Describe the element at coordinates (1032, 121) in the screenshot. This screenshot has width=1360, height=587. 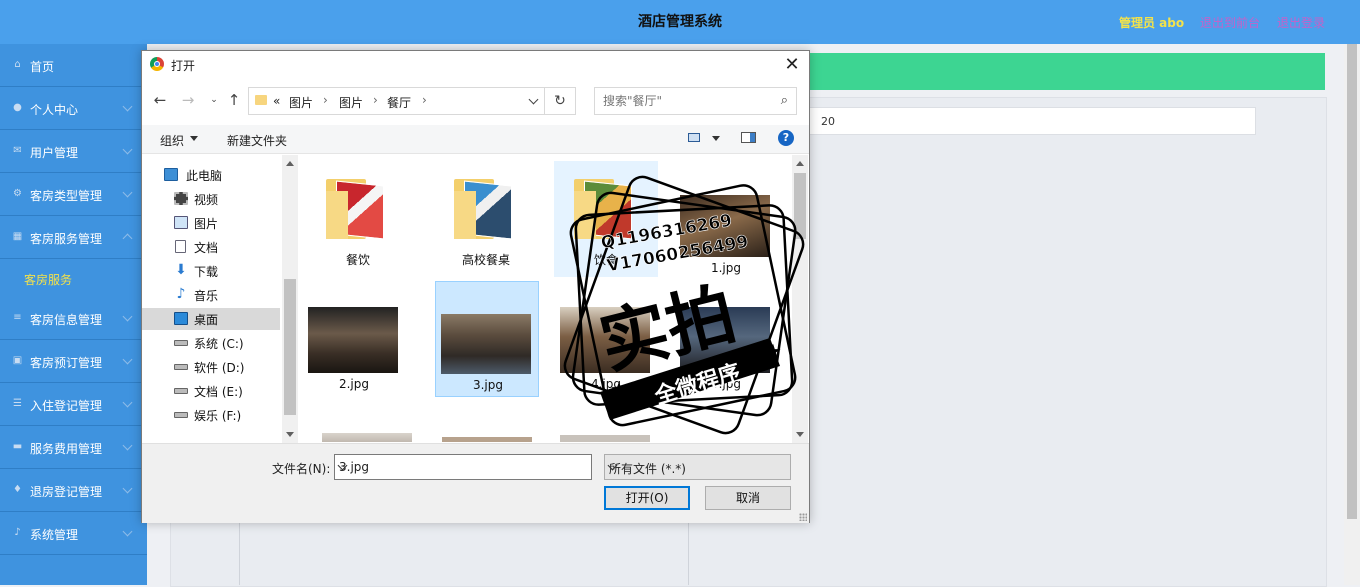
I see `form-field: 20` at that location.